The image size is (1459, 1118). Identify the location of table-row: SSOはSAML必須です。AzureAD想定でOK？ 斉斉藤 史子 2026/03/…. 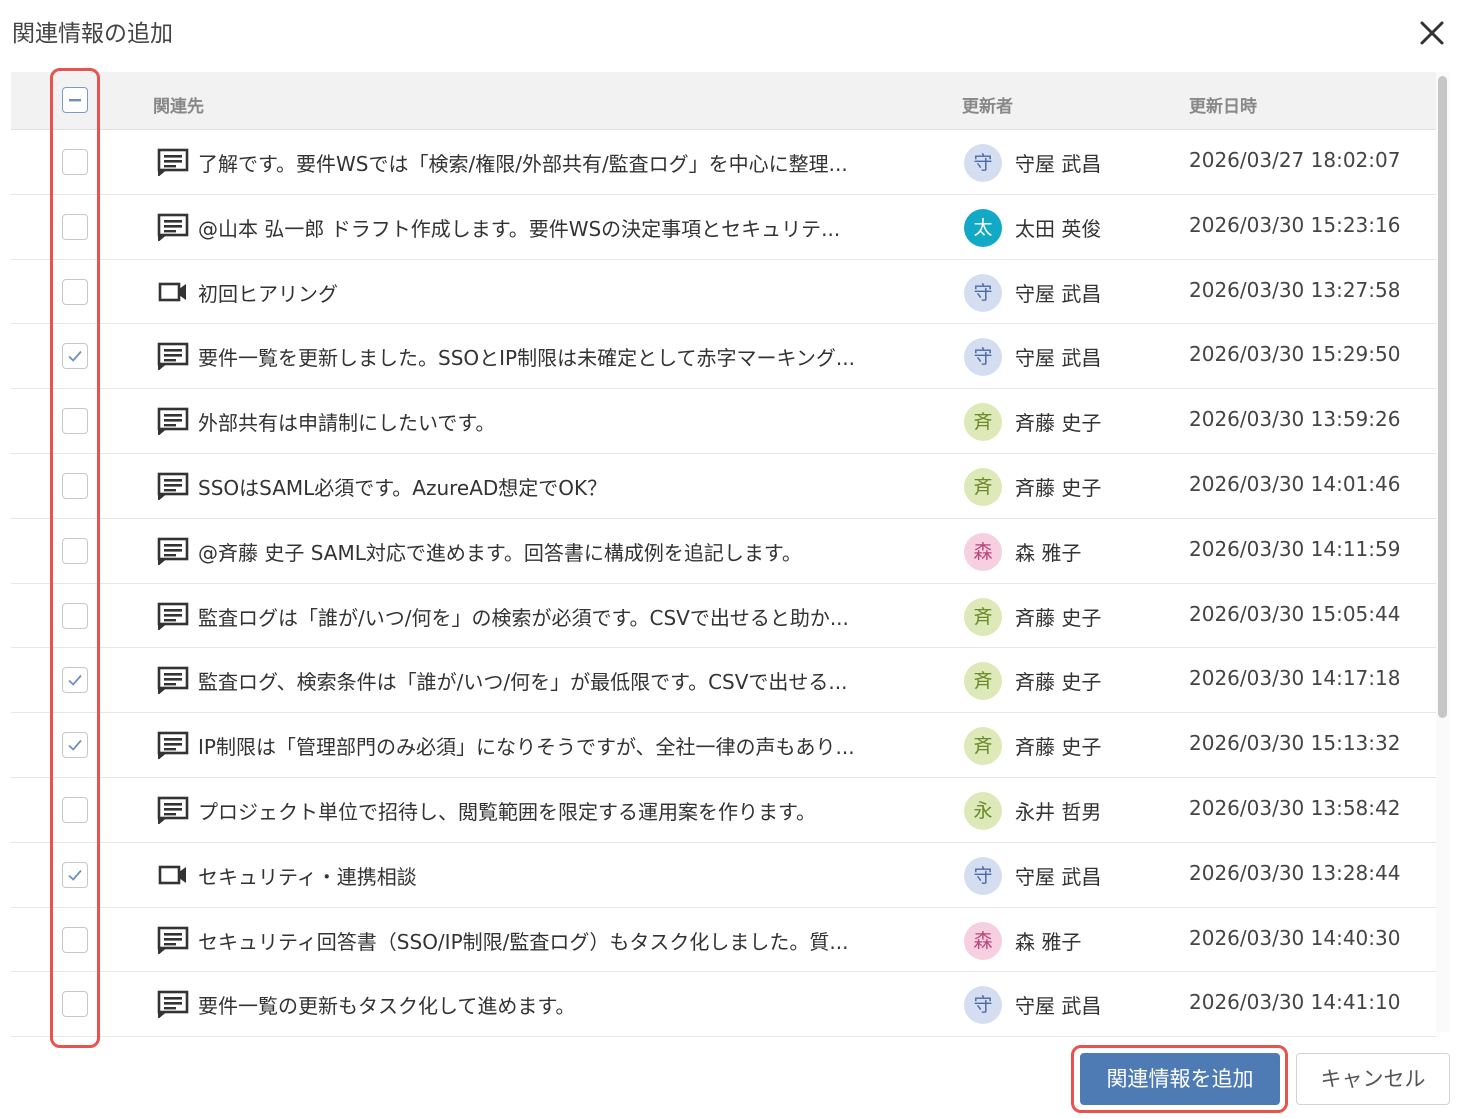
(723, 486).